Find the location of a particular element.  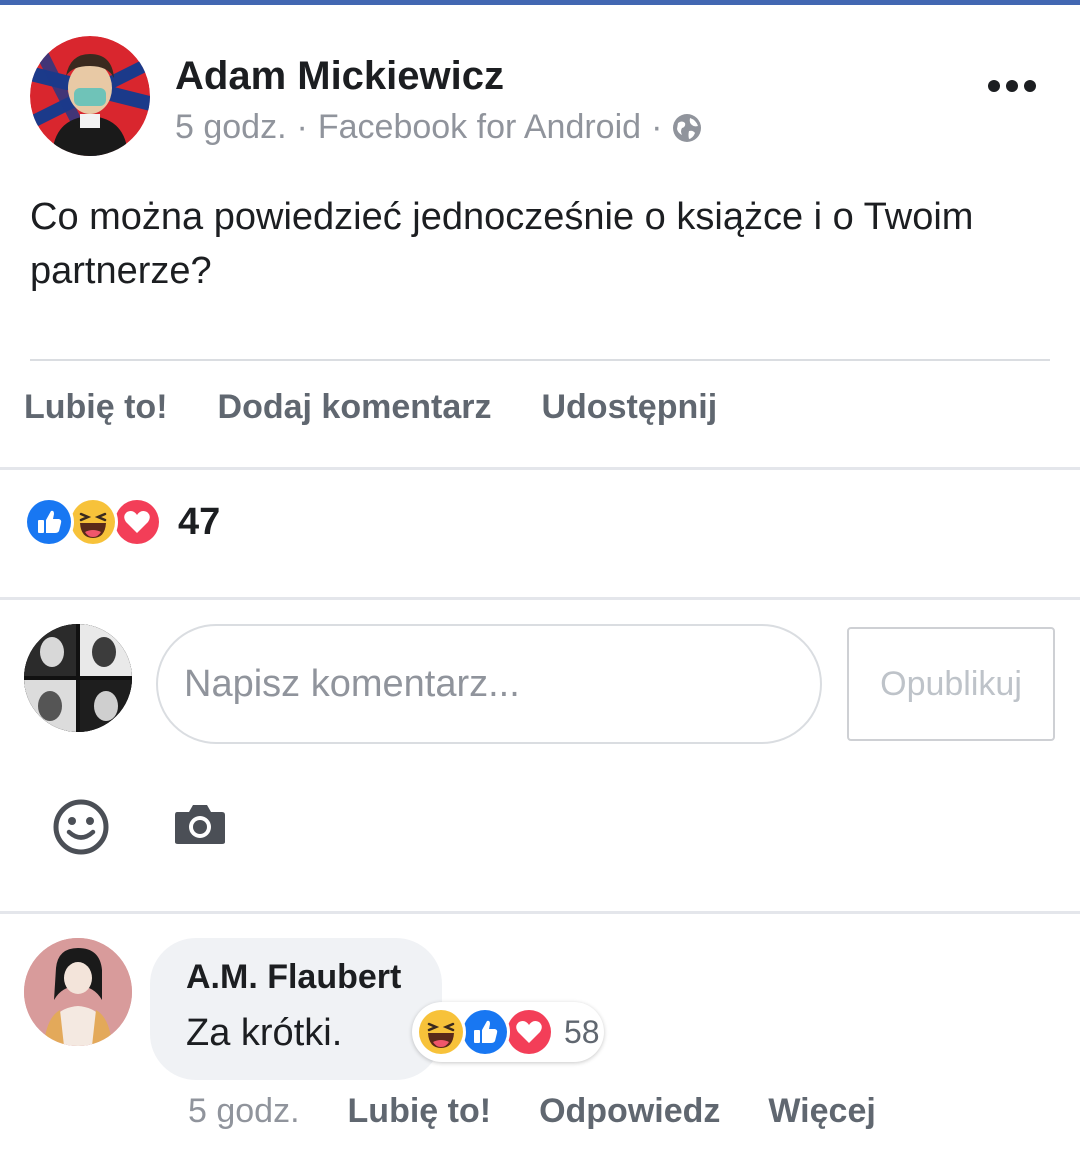

comment-bubble: A.M. Flaubert Za krótki. is located at coordinates (296, 1009).